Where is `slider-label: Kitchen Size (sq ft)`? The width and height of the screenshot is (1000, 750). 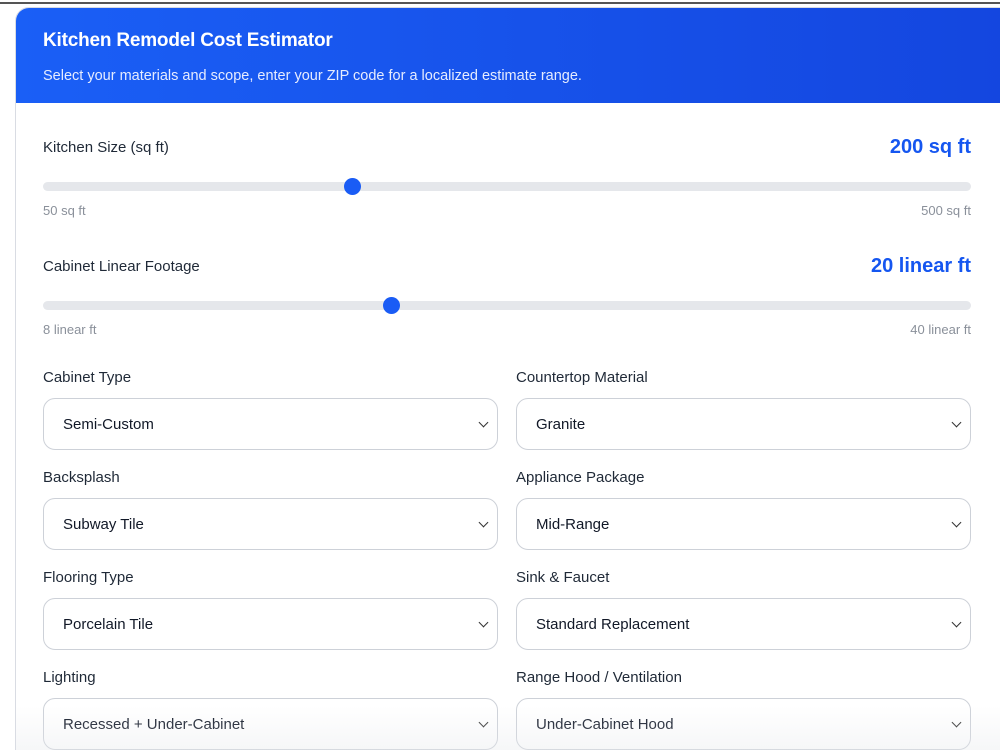
slider-label: Kitchen Size (sq ft) is located at coordinates (106, 147).